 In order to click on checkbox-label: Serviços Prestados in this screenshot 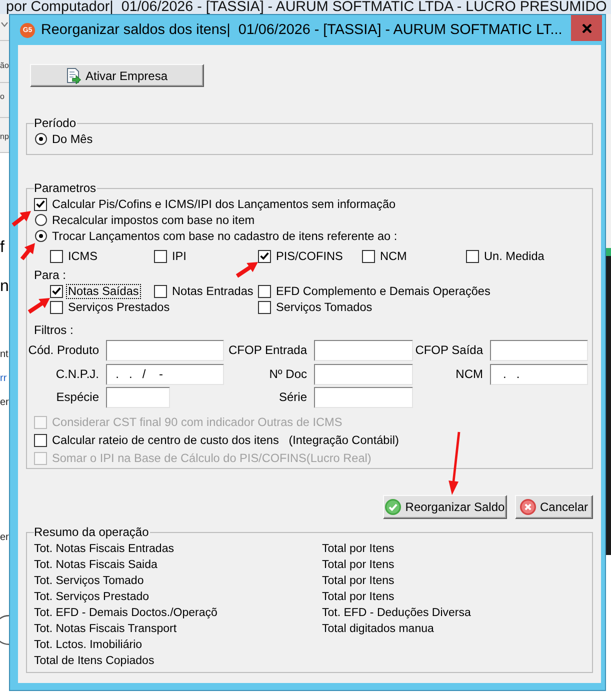, I will do `click(119, 307)`.